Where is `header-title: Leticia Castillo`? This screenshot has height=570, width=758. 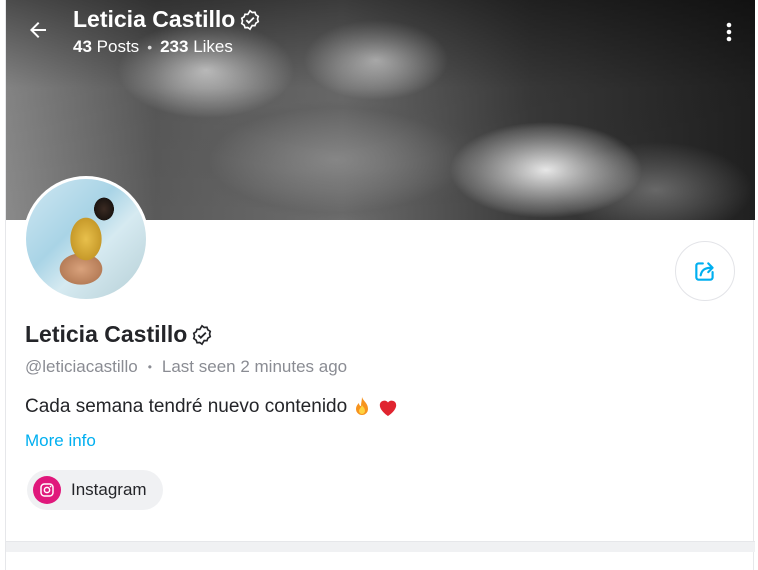
header-title: Leticia Castillo is located at coordinates (167, 19).